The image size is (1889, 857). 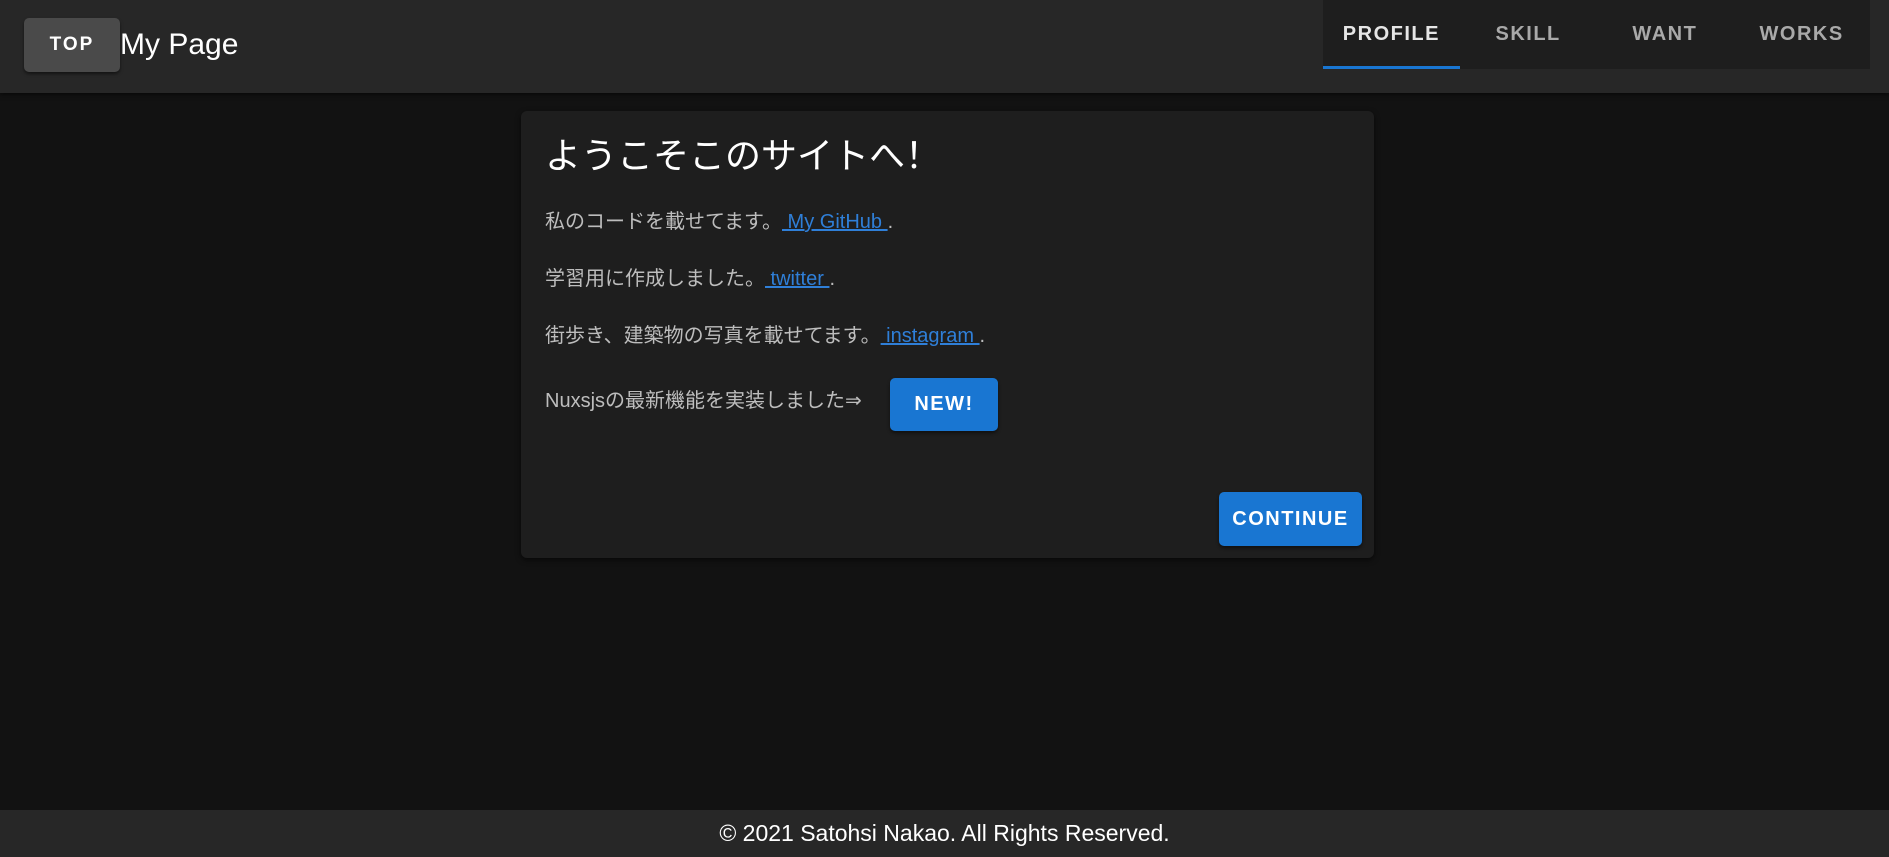 What do you see at coordinates (944, 46) in the screenshot?
I see `app-bar: TOP My Page PROFILE SKILL WANT WORKS` at bounding box center [944, 46].